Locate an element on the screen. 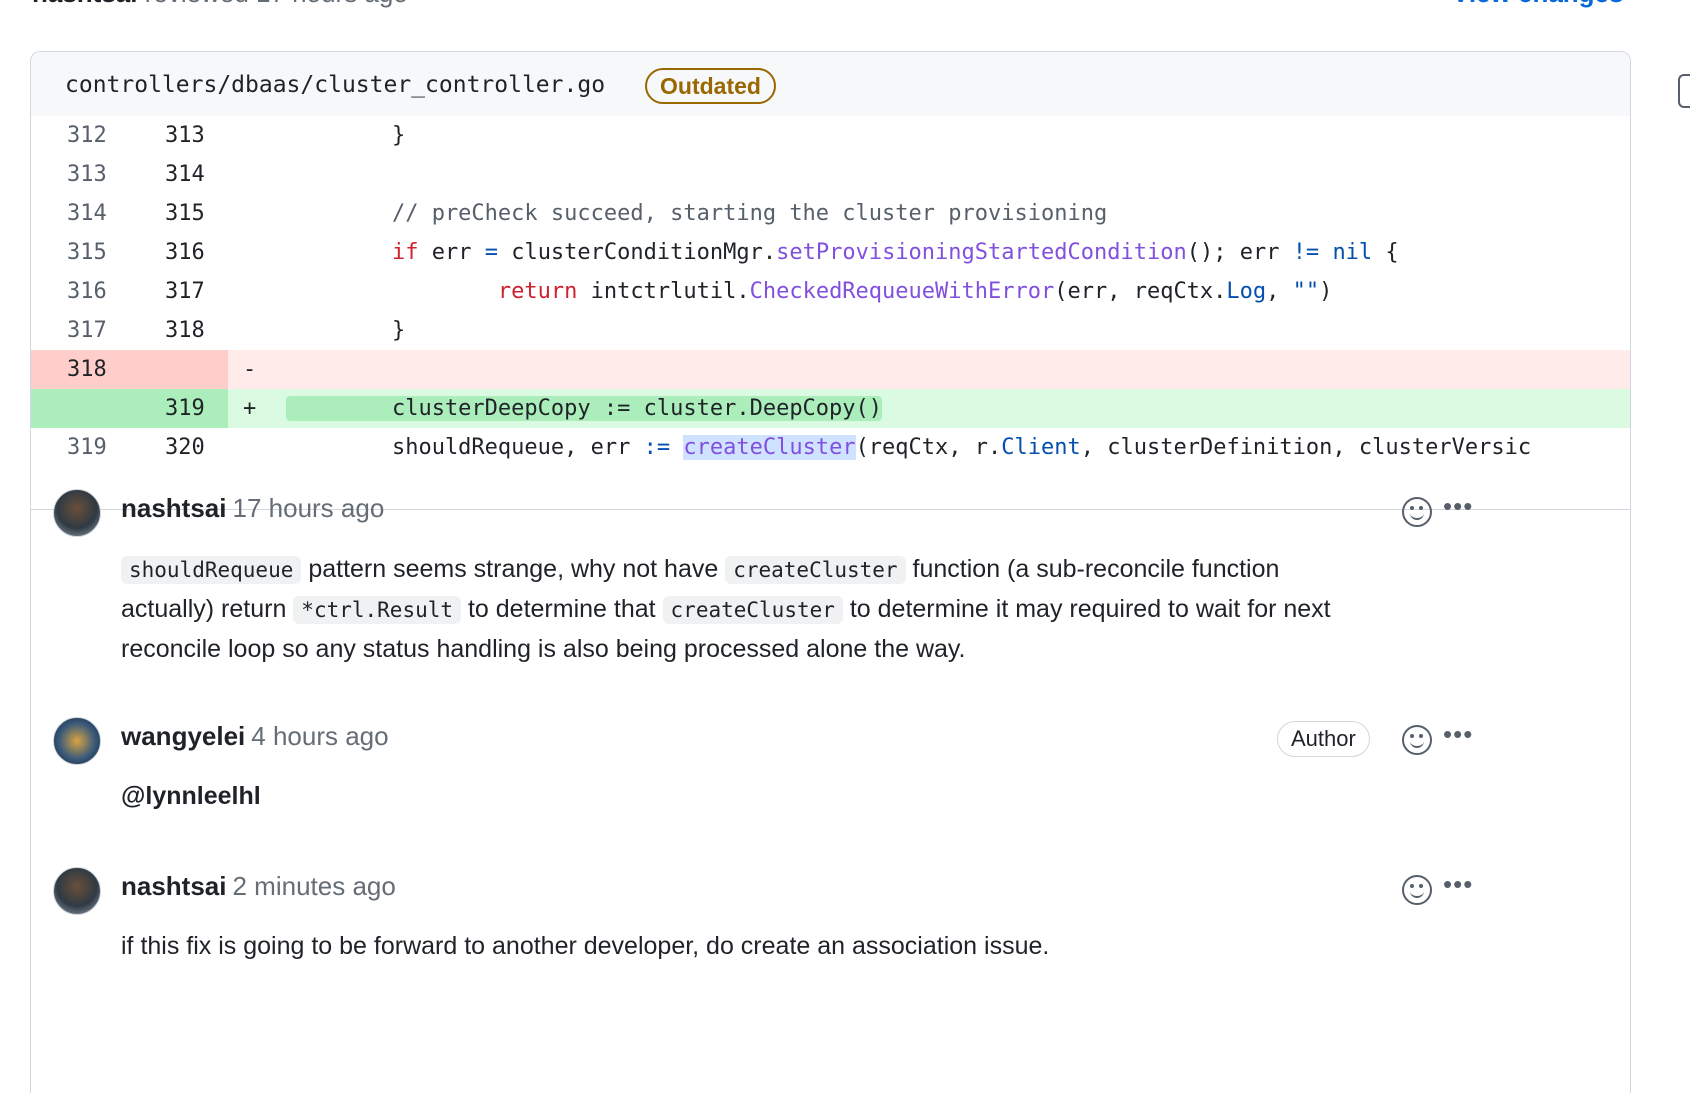  old-line-number: 313 is located at coordinates (115, 174).